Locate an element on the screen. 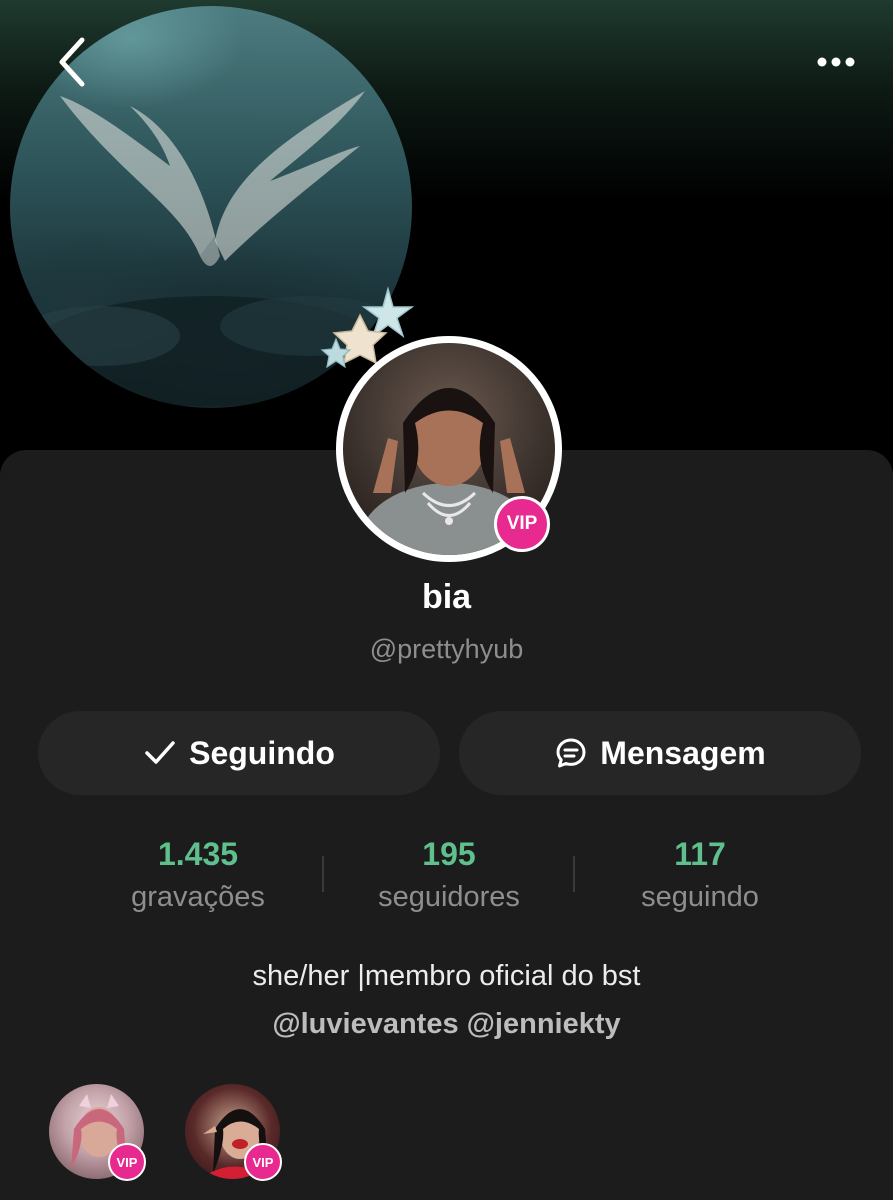 The height and width of the screenshot is (1200, 893). bio-mentions: @luvievantes @jenniekty is located at coordinates (446, 1024).